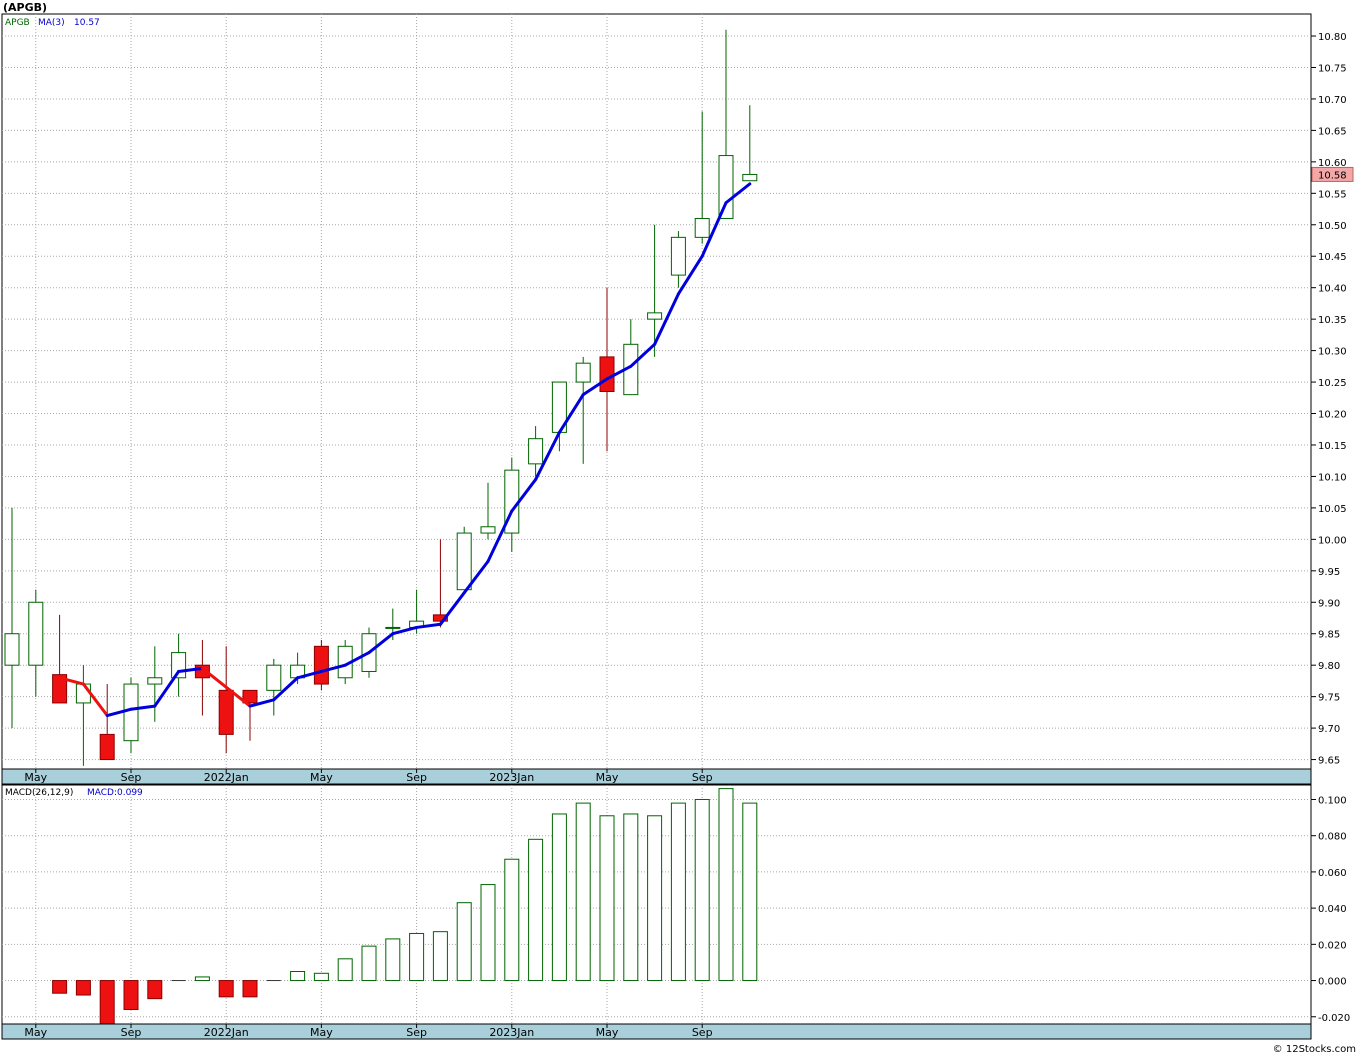  I want to click on price-tick-label: 10.75, so click(1332, 68).